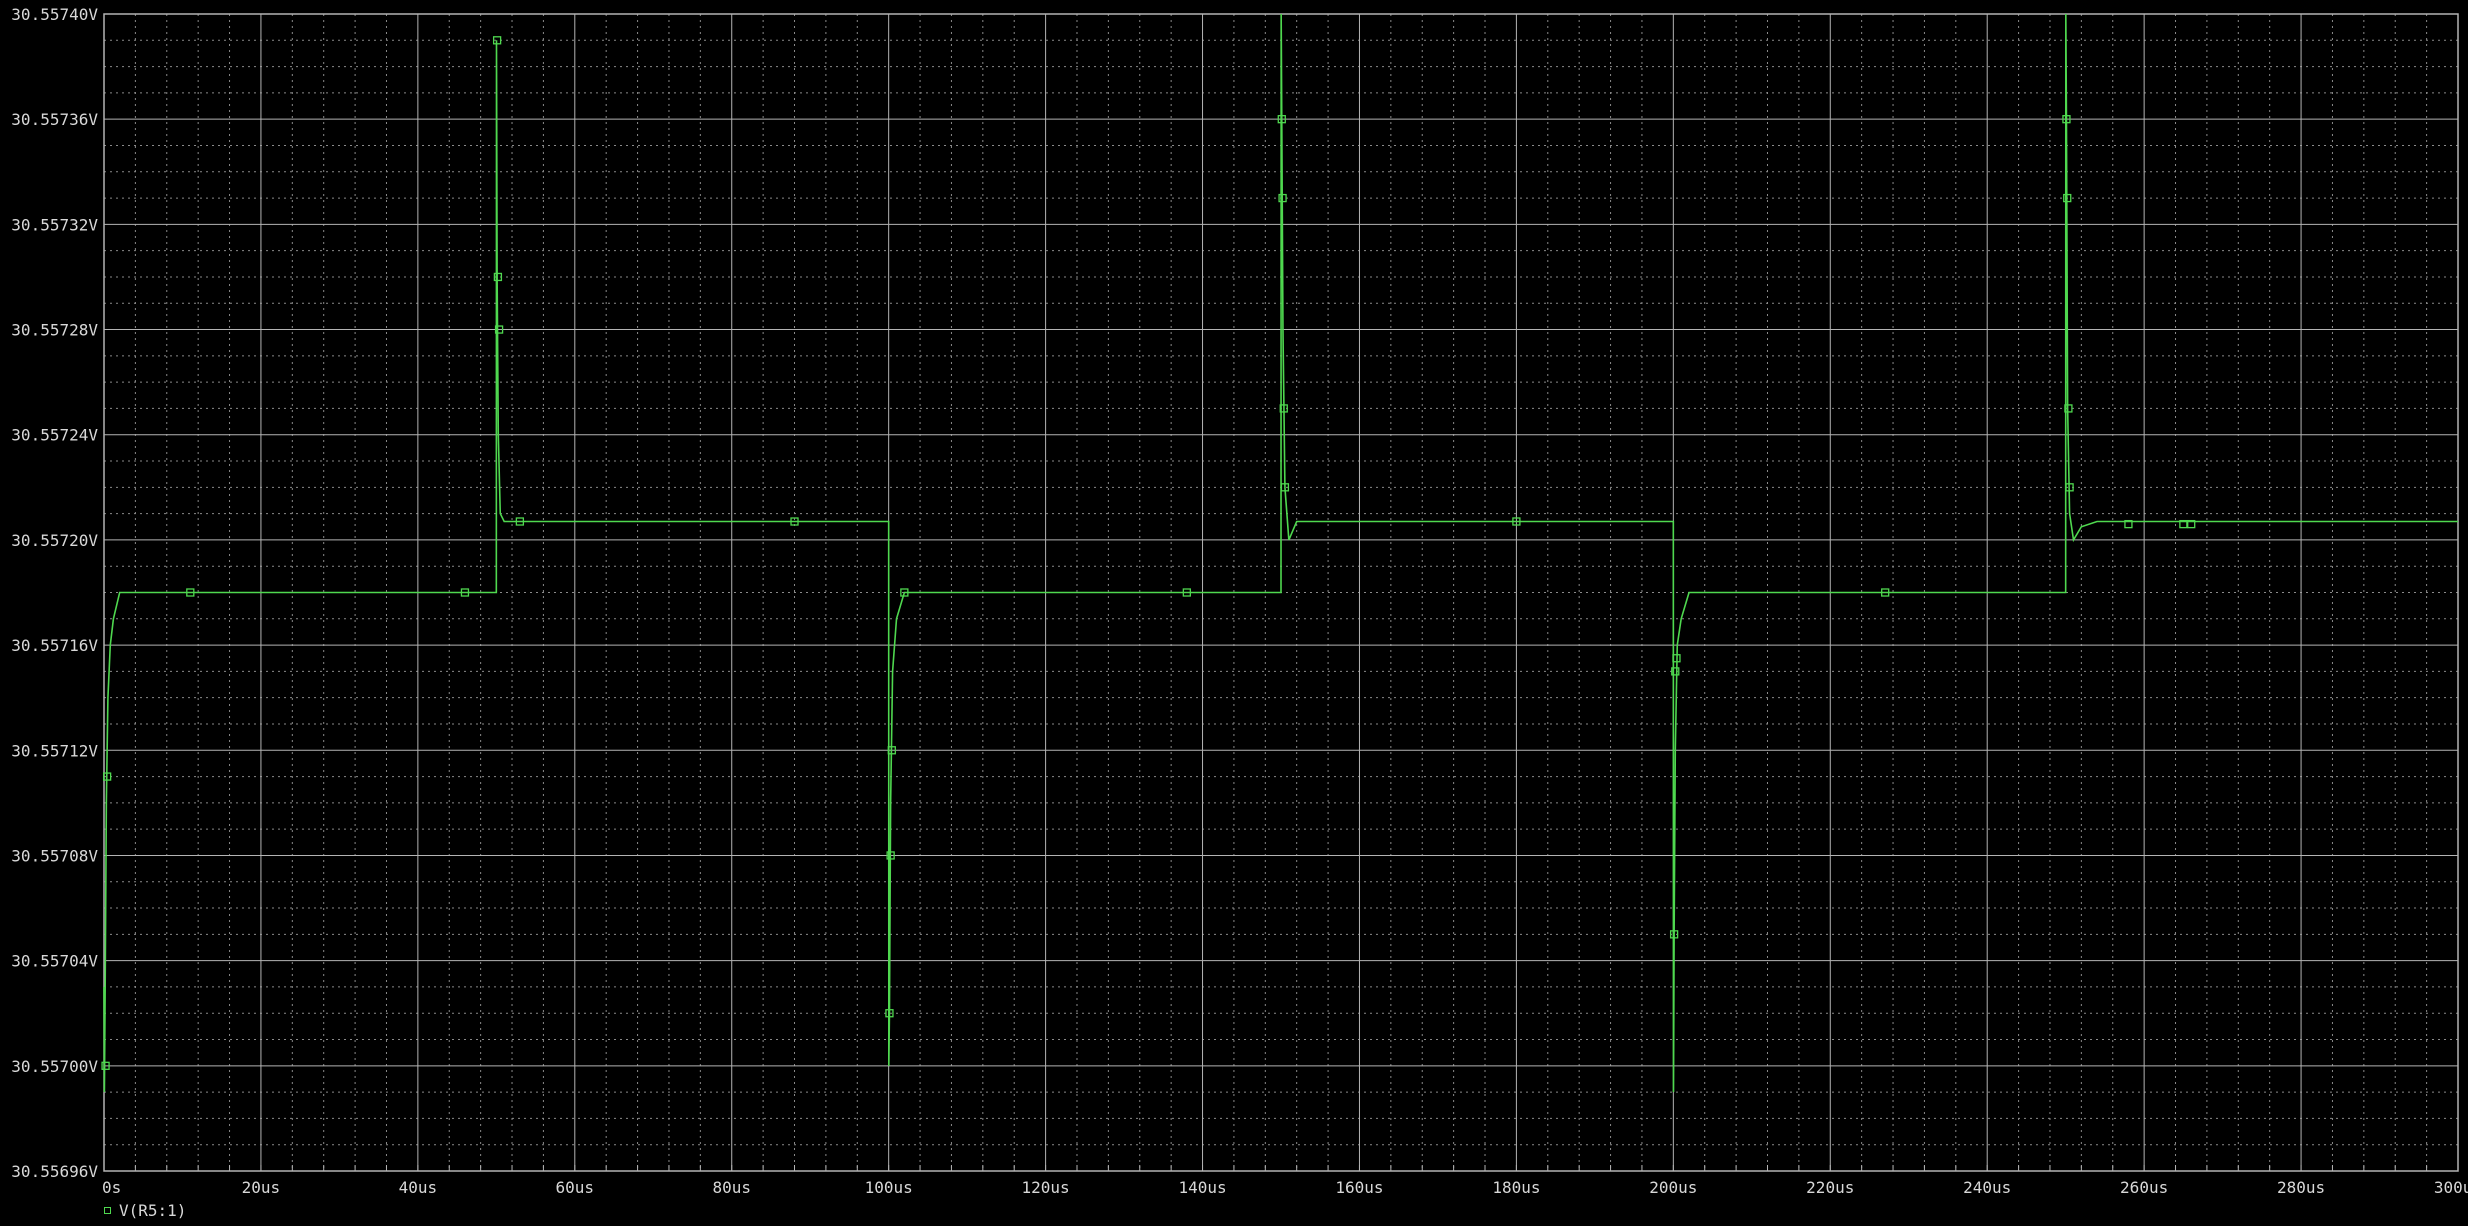 The height and width of the screenshot is (1226, 2468). I want to click on legend: V(R5:1), so click(145, 1210).